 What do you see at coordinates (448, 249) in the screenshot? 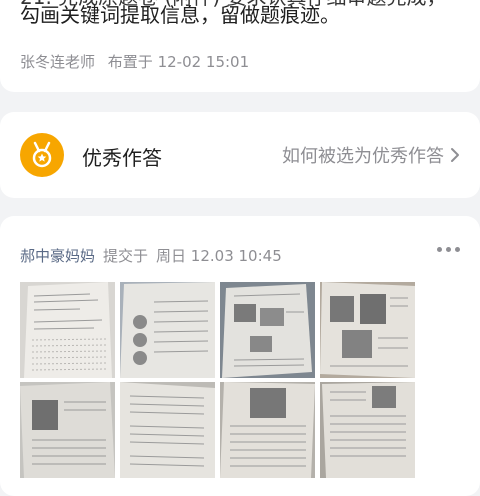
I see `more-icon` at bounding box center [448, 249].